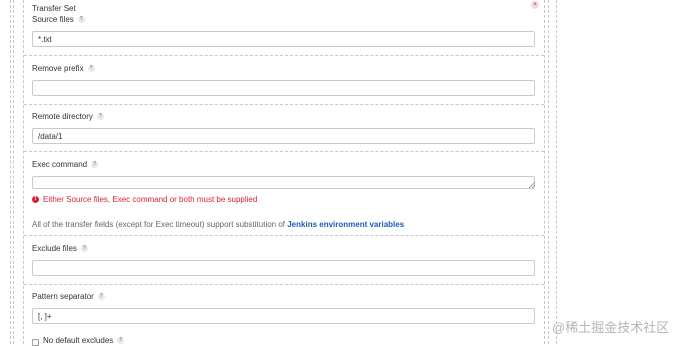  I want to click on pattern-separator-label: Pattern separator ?, so click(68, 296).